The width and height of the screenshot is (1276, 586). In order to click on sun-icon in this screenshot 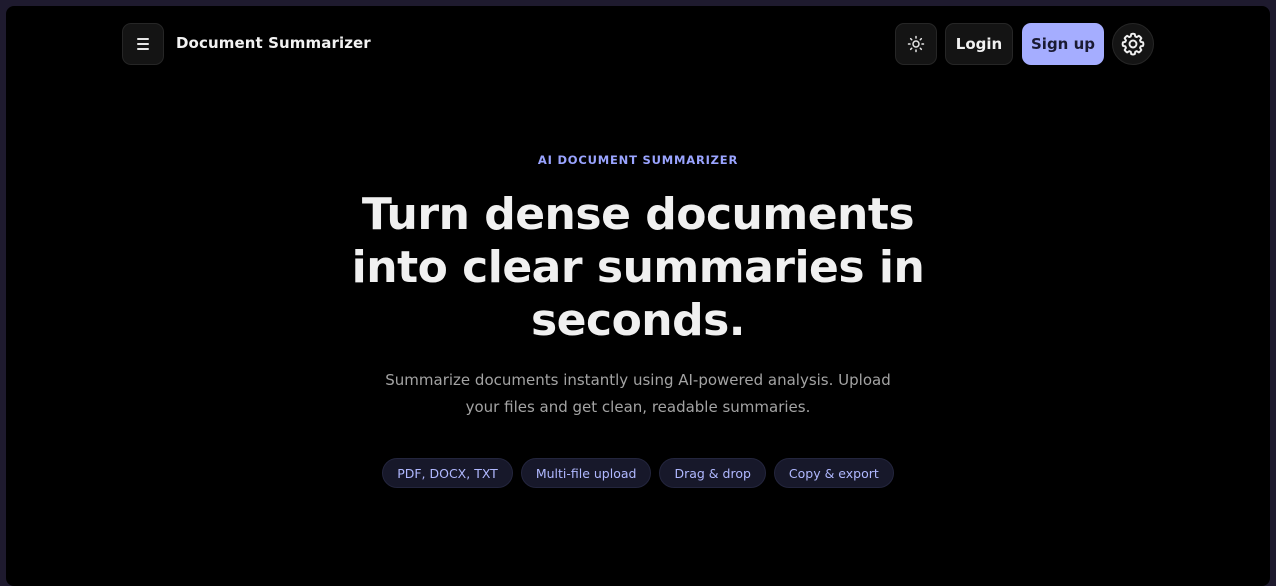, I will do `click(916, 44)`.